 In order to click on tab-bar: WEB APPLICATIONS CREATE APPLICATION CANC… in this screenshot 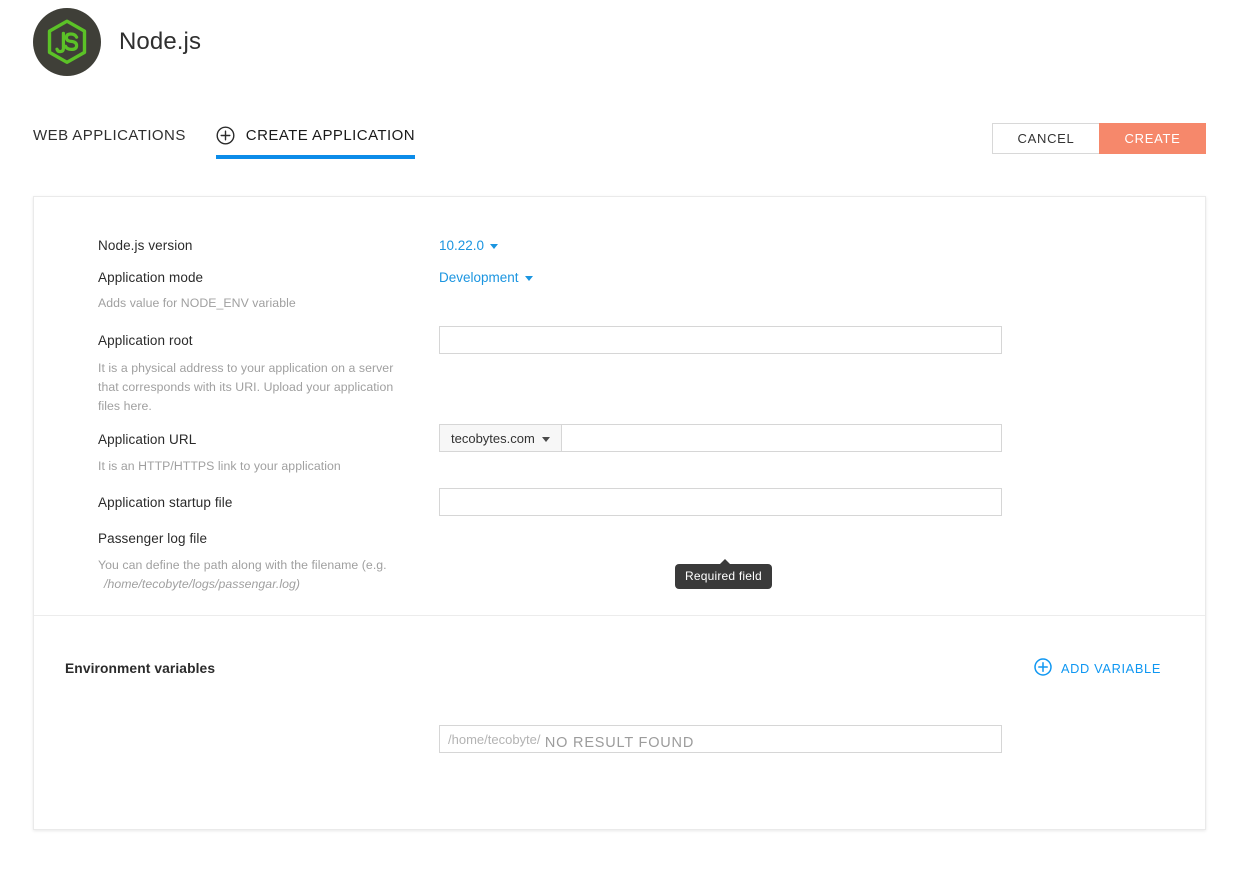, I will do `click(617, 146)`.